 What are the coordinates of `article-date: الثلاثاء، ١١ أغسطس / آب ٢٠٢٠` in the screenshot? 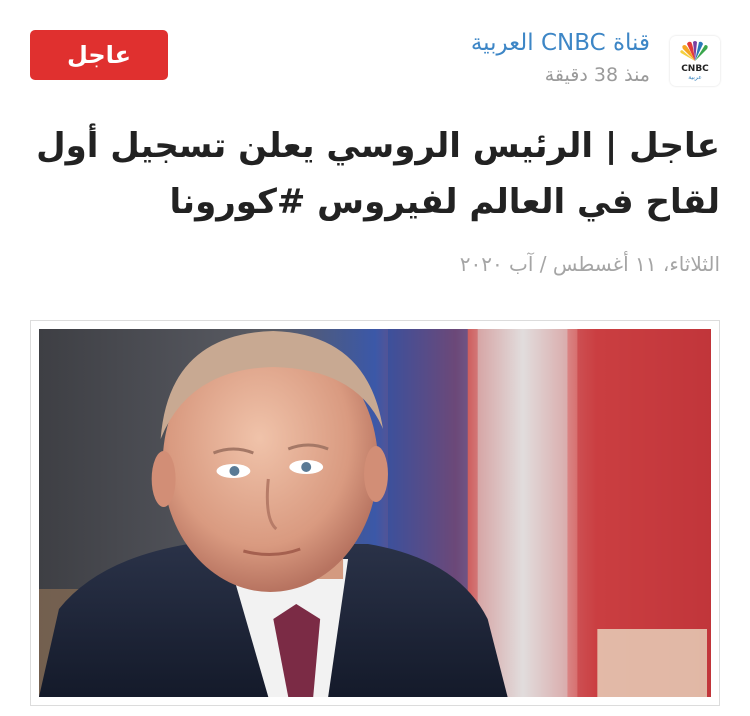 It's located at (589, 264).